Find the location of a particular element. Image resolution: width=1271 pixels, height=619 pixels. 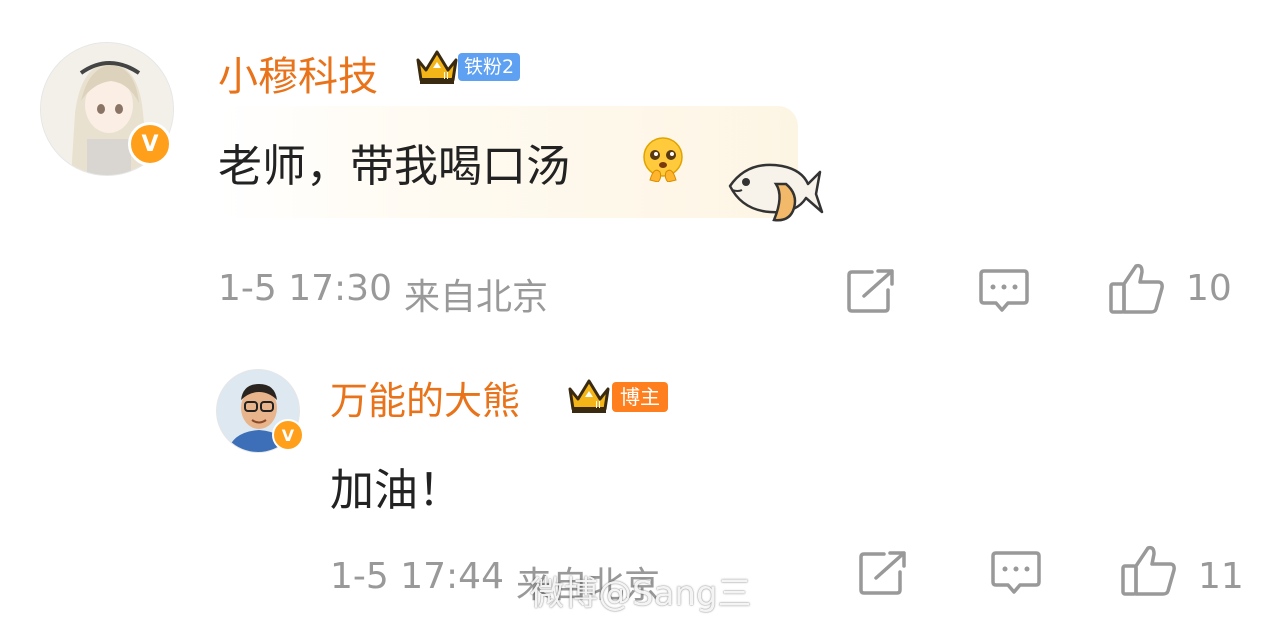

username: 小穆科技 is located at coordinates (298, 73).